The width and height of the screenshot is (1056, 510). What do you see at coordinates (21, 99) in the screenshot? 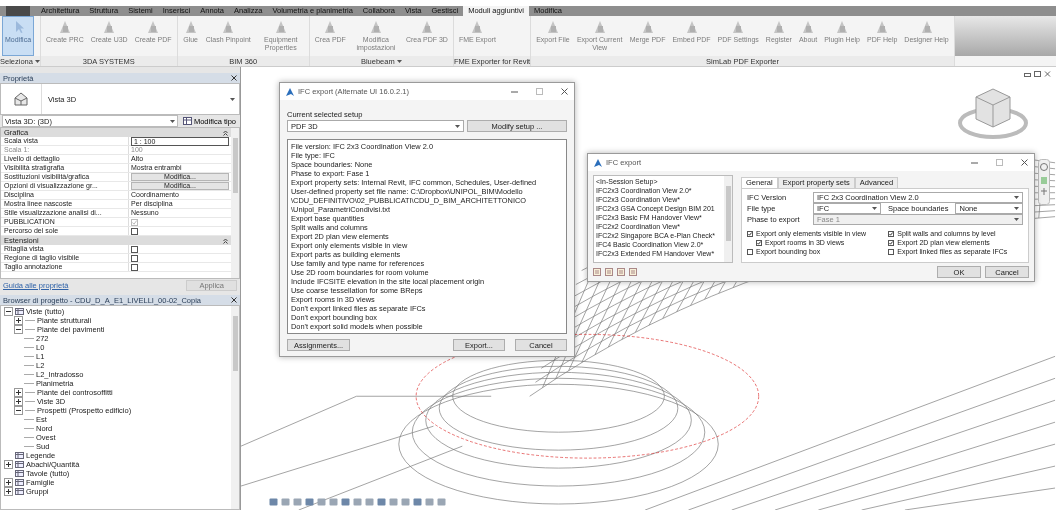
I see `house-icon` at bounding box center [21, 99].